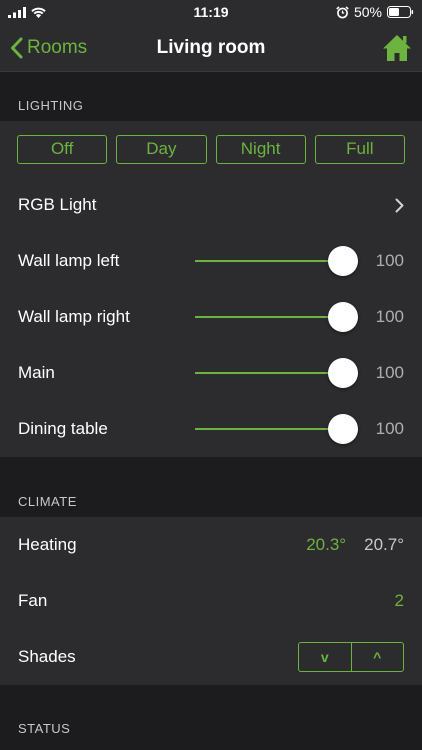  I want to click on dimmer-row: Dining table 100, so click(211, 429).